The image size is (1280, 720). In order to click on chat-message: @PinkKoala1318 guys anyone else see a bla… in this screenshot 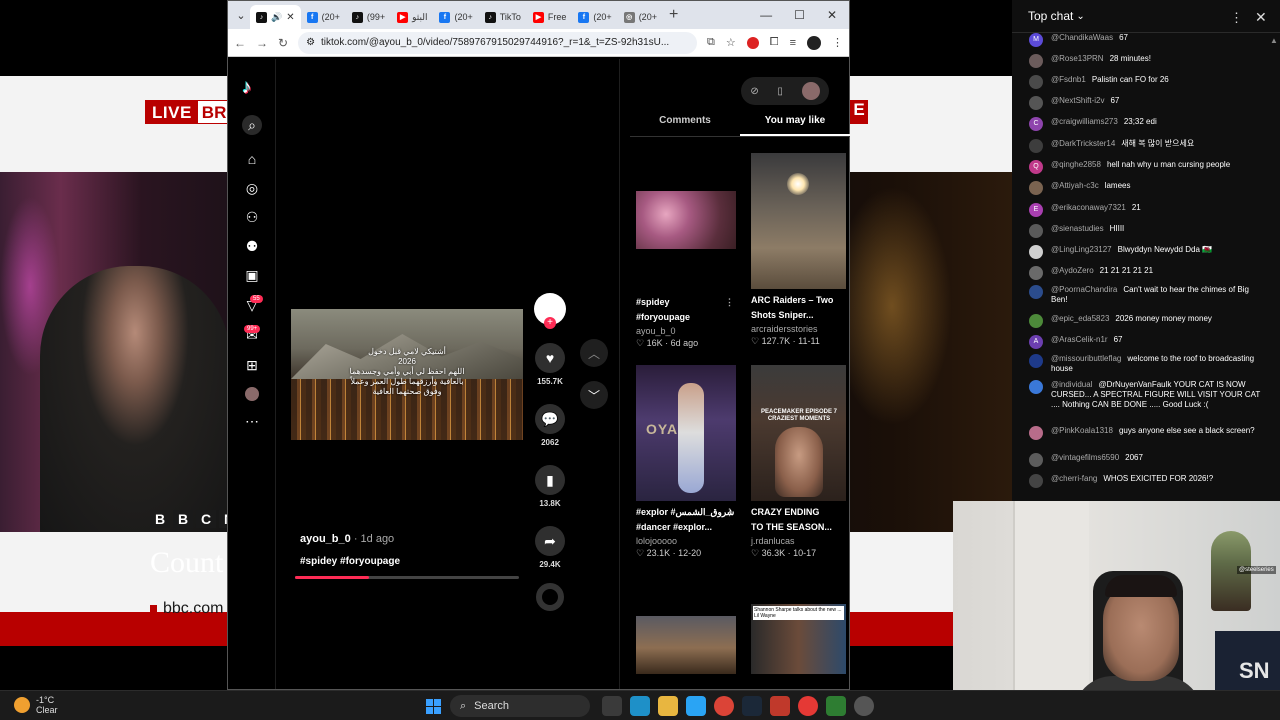, I will do `click(1147, 433)`.